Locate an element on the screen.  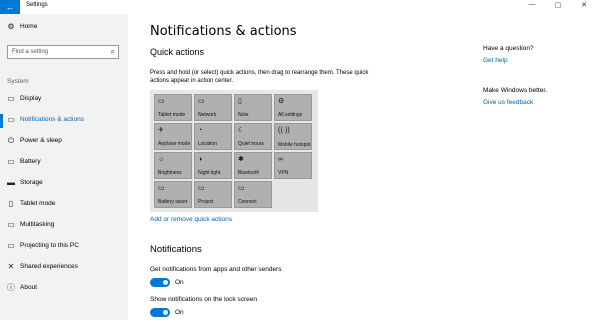
quick-action-night-light: ◑ Night light is located at coordinates (213, 165).